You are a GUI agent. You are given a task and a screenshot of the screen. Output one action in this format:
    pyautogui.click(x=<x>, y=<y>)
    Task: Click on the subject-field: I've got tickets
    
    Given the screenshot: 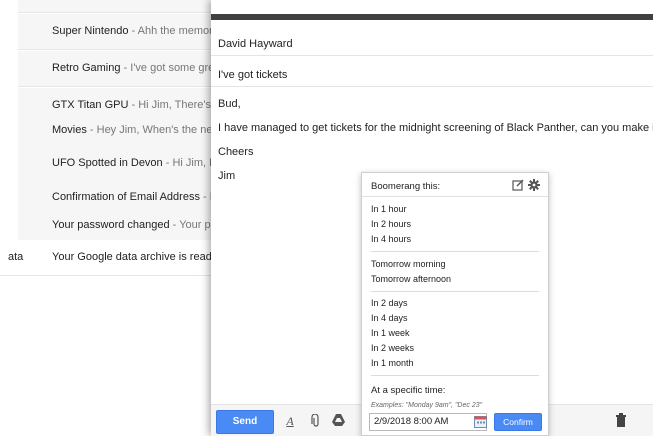 What is the action you would take?
    pyautogui.click(x=432, y=72)
    